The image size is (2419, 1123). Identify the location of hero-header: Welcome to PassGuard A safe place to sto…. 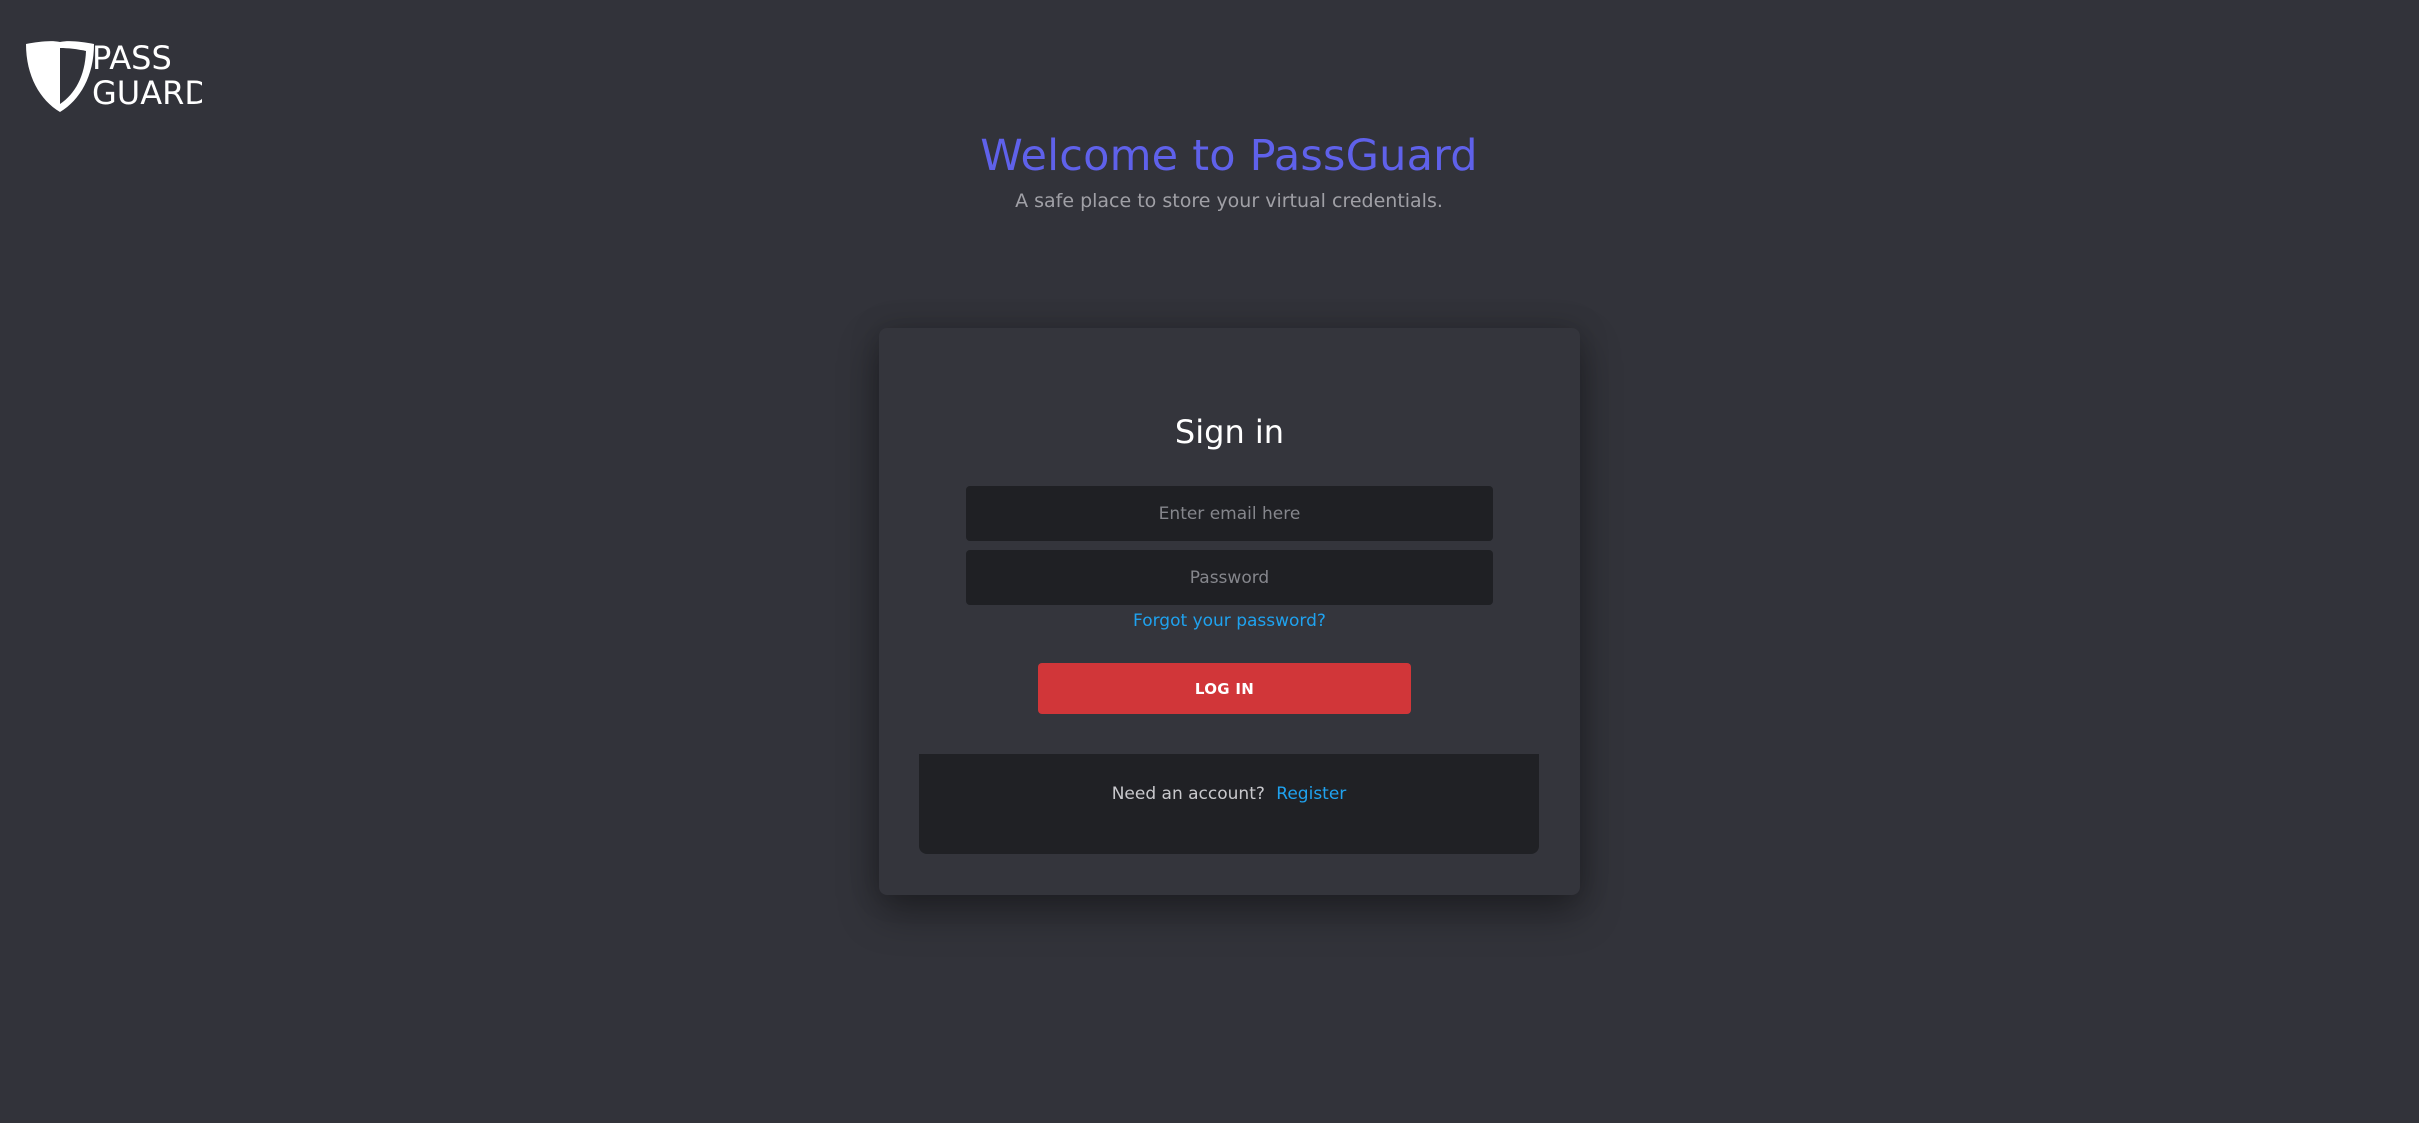
(1209, 171).